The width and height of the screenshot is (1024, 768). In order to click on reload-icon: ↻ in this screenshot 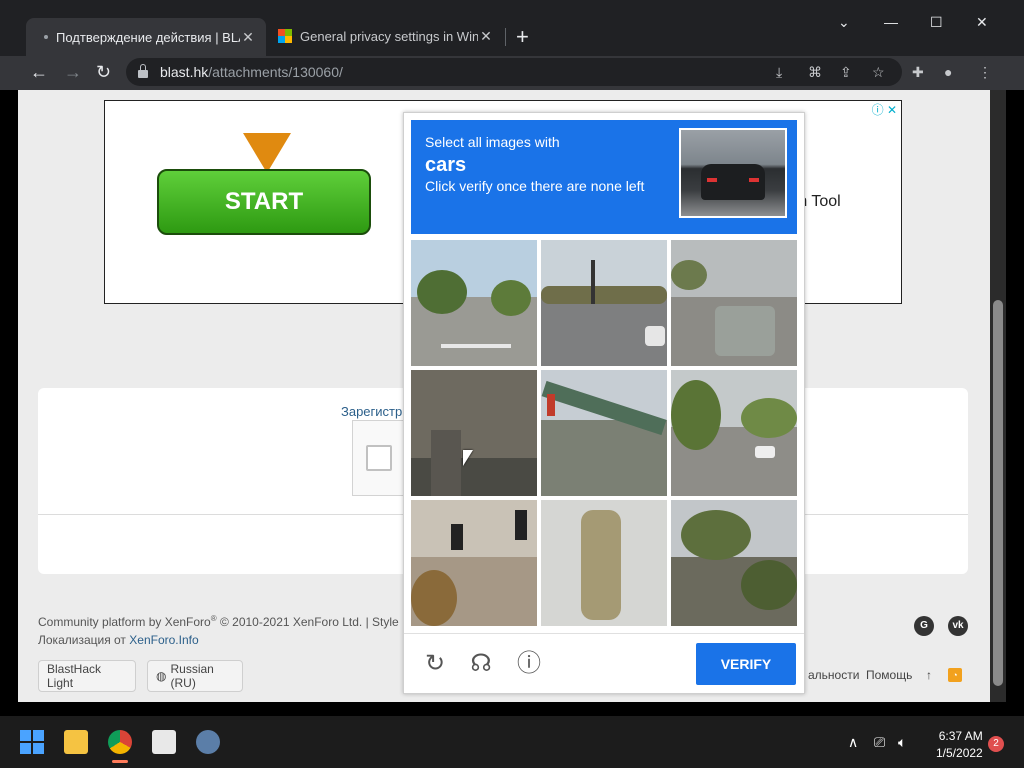, I will do `click(103, 72)`.